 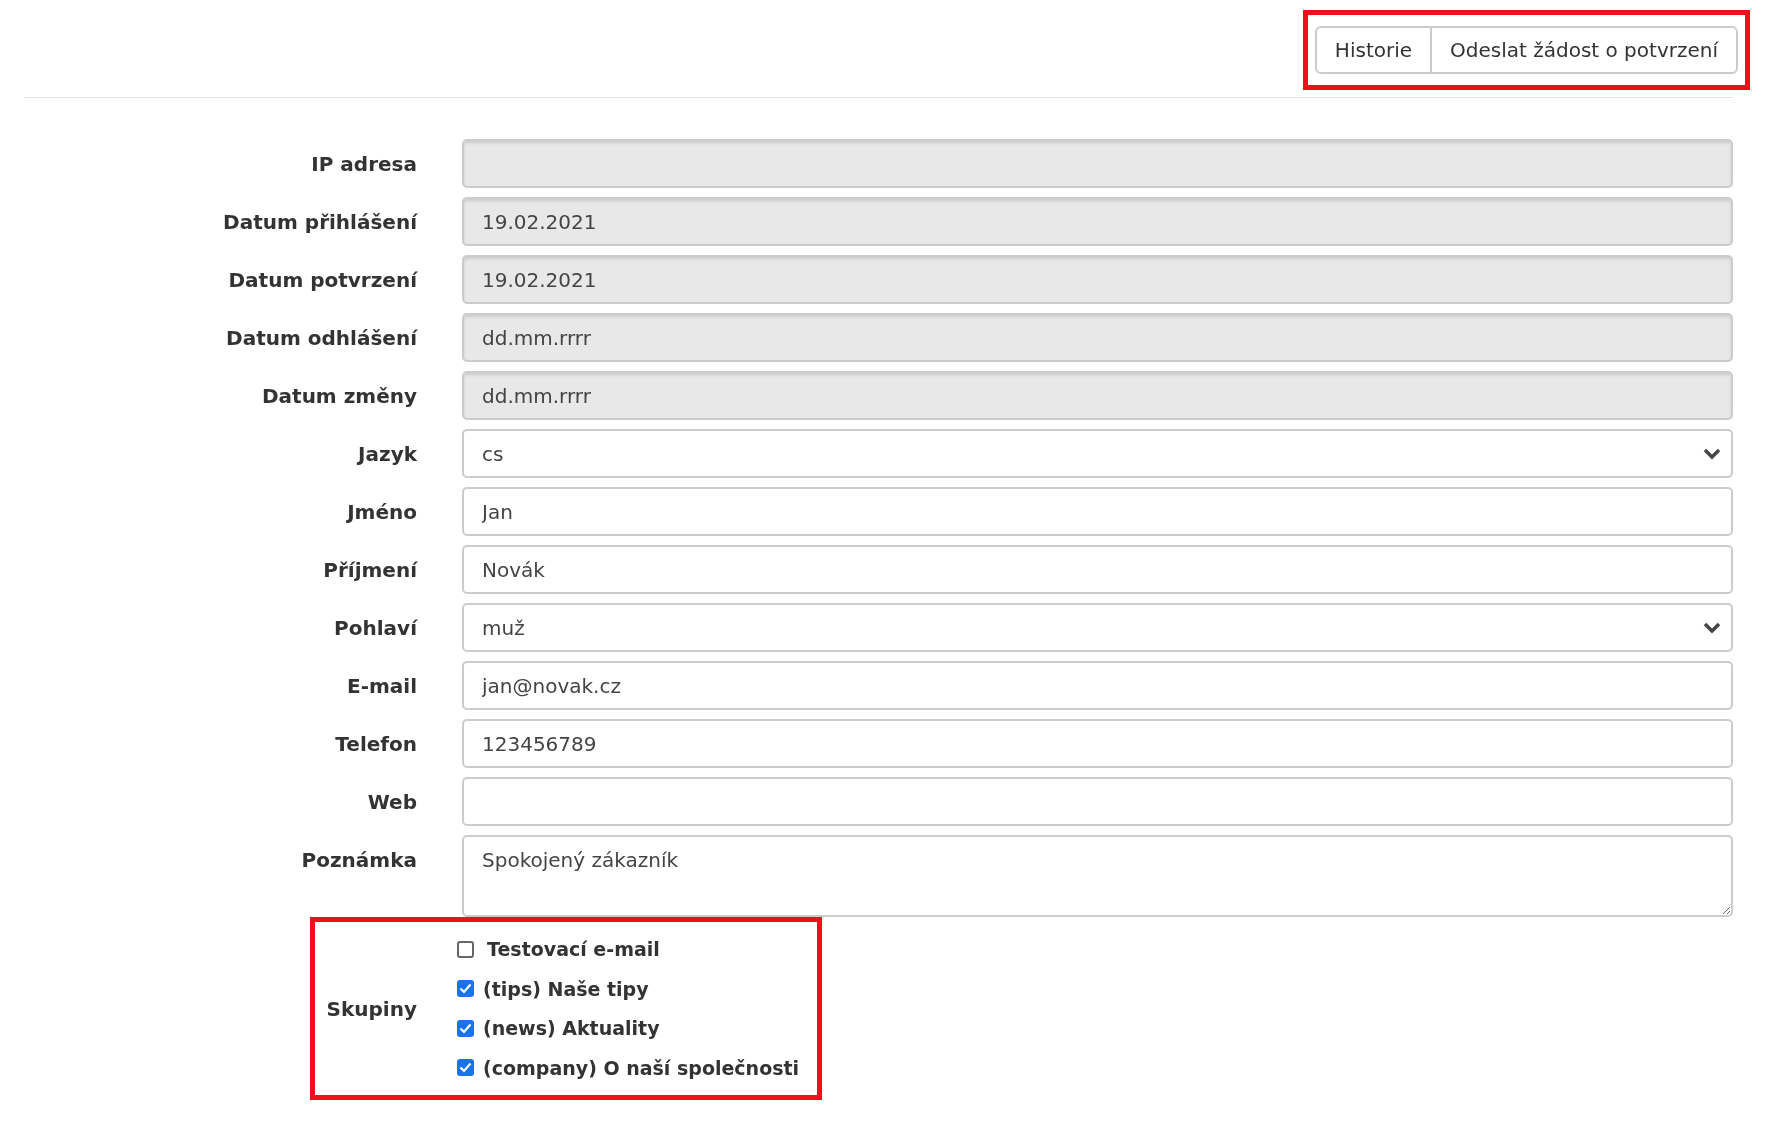 I want to click on field-label: E-mail, so click(x=381, y=686).